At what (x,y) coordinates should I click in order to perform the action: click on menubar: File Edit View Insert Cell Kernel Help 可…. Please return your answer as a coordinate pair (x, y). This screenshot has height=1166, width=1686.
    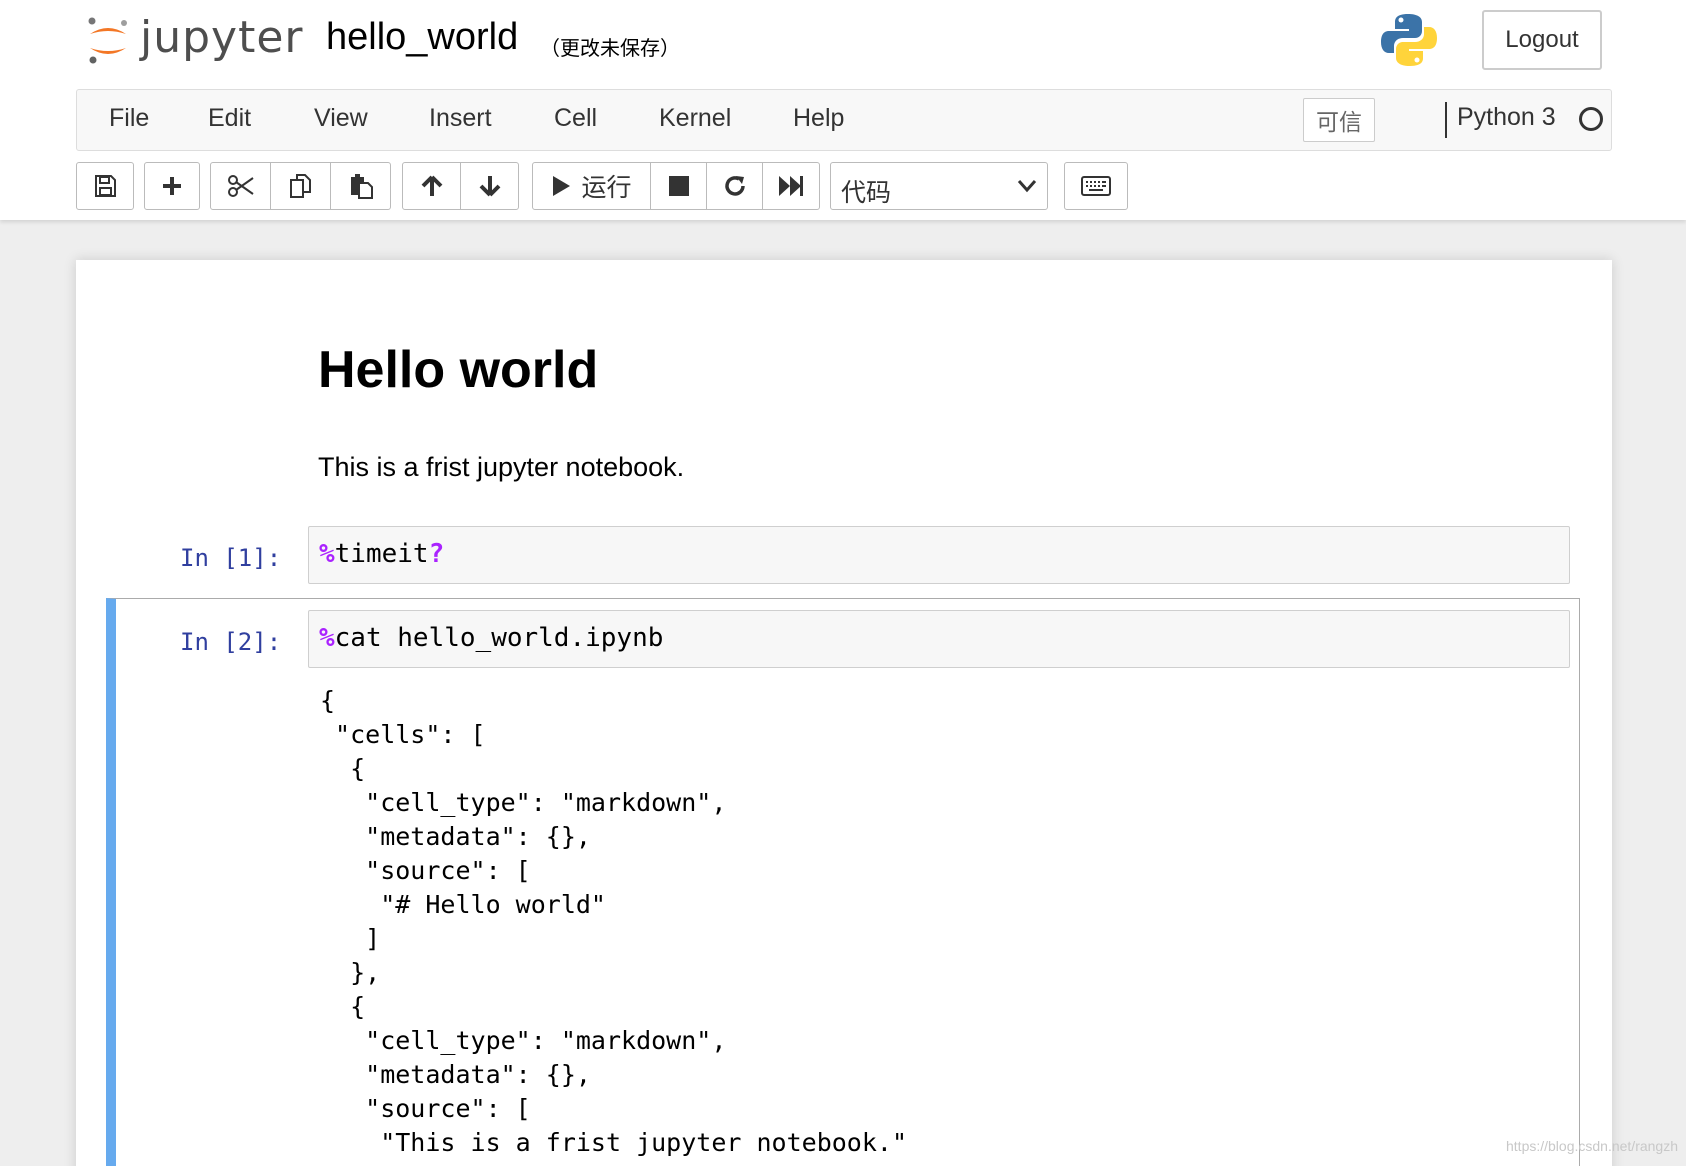
    Looking at the image, I should click on (844, 120).